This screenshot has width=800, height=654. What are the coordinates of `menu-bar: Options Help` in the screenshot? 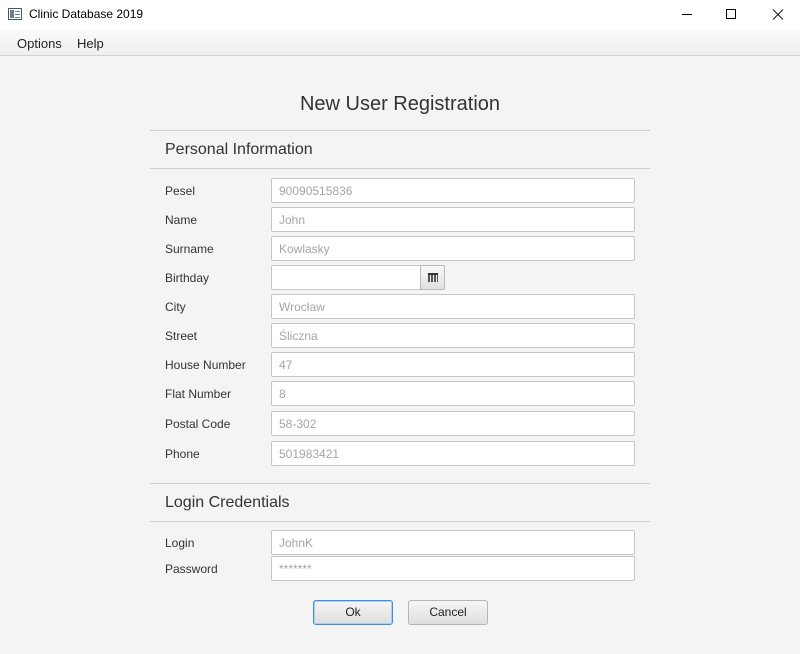 It's located at (400, 43).